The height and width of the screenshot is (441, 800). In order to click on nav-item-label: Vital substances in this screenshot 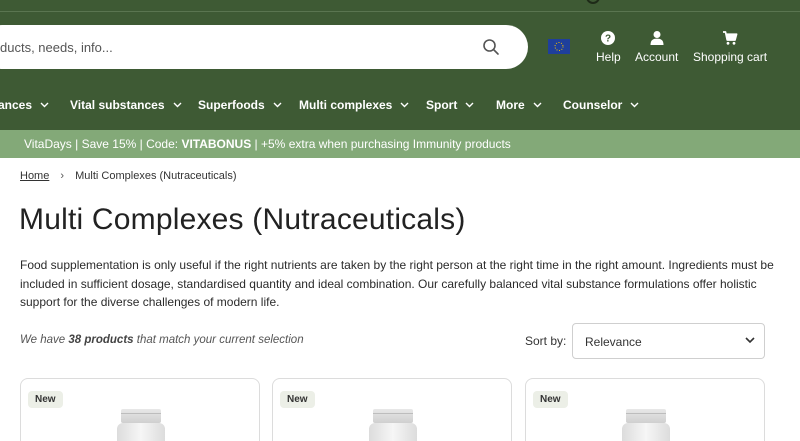, I will do `click(117, 105)`.